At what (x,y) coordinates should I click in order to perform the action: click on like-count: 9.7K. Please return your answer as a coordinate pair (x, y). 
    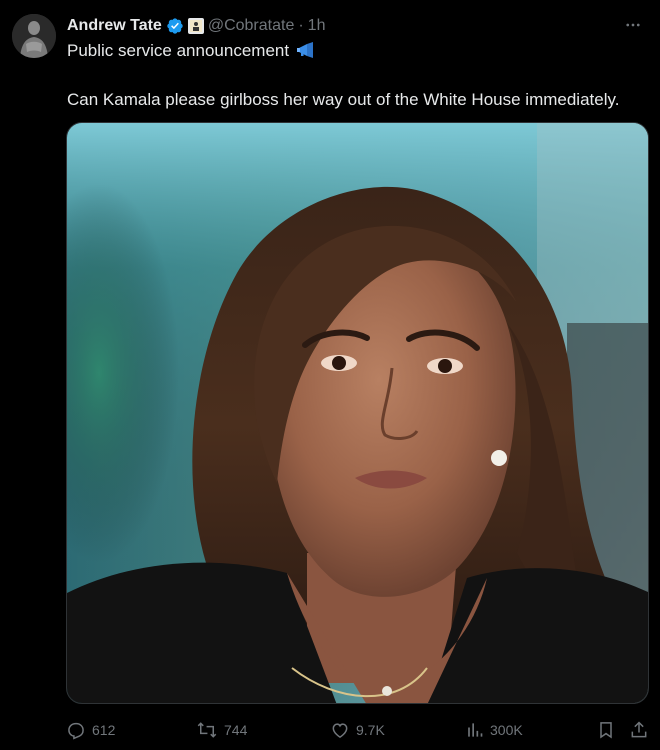
    Looking at the image, I should click on (370, 730).